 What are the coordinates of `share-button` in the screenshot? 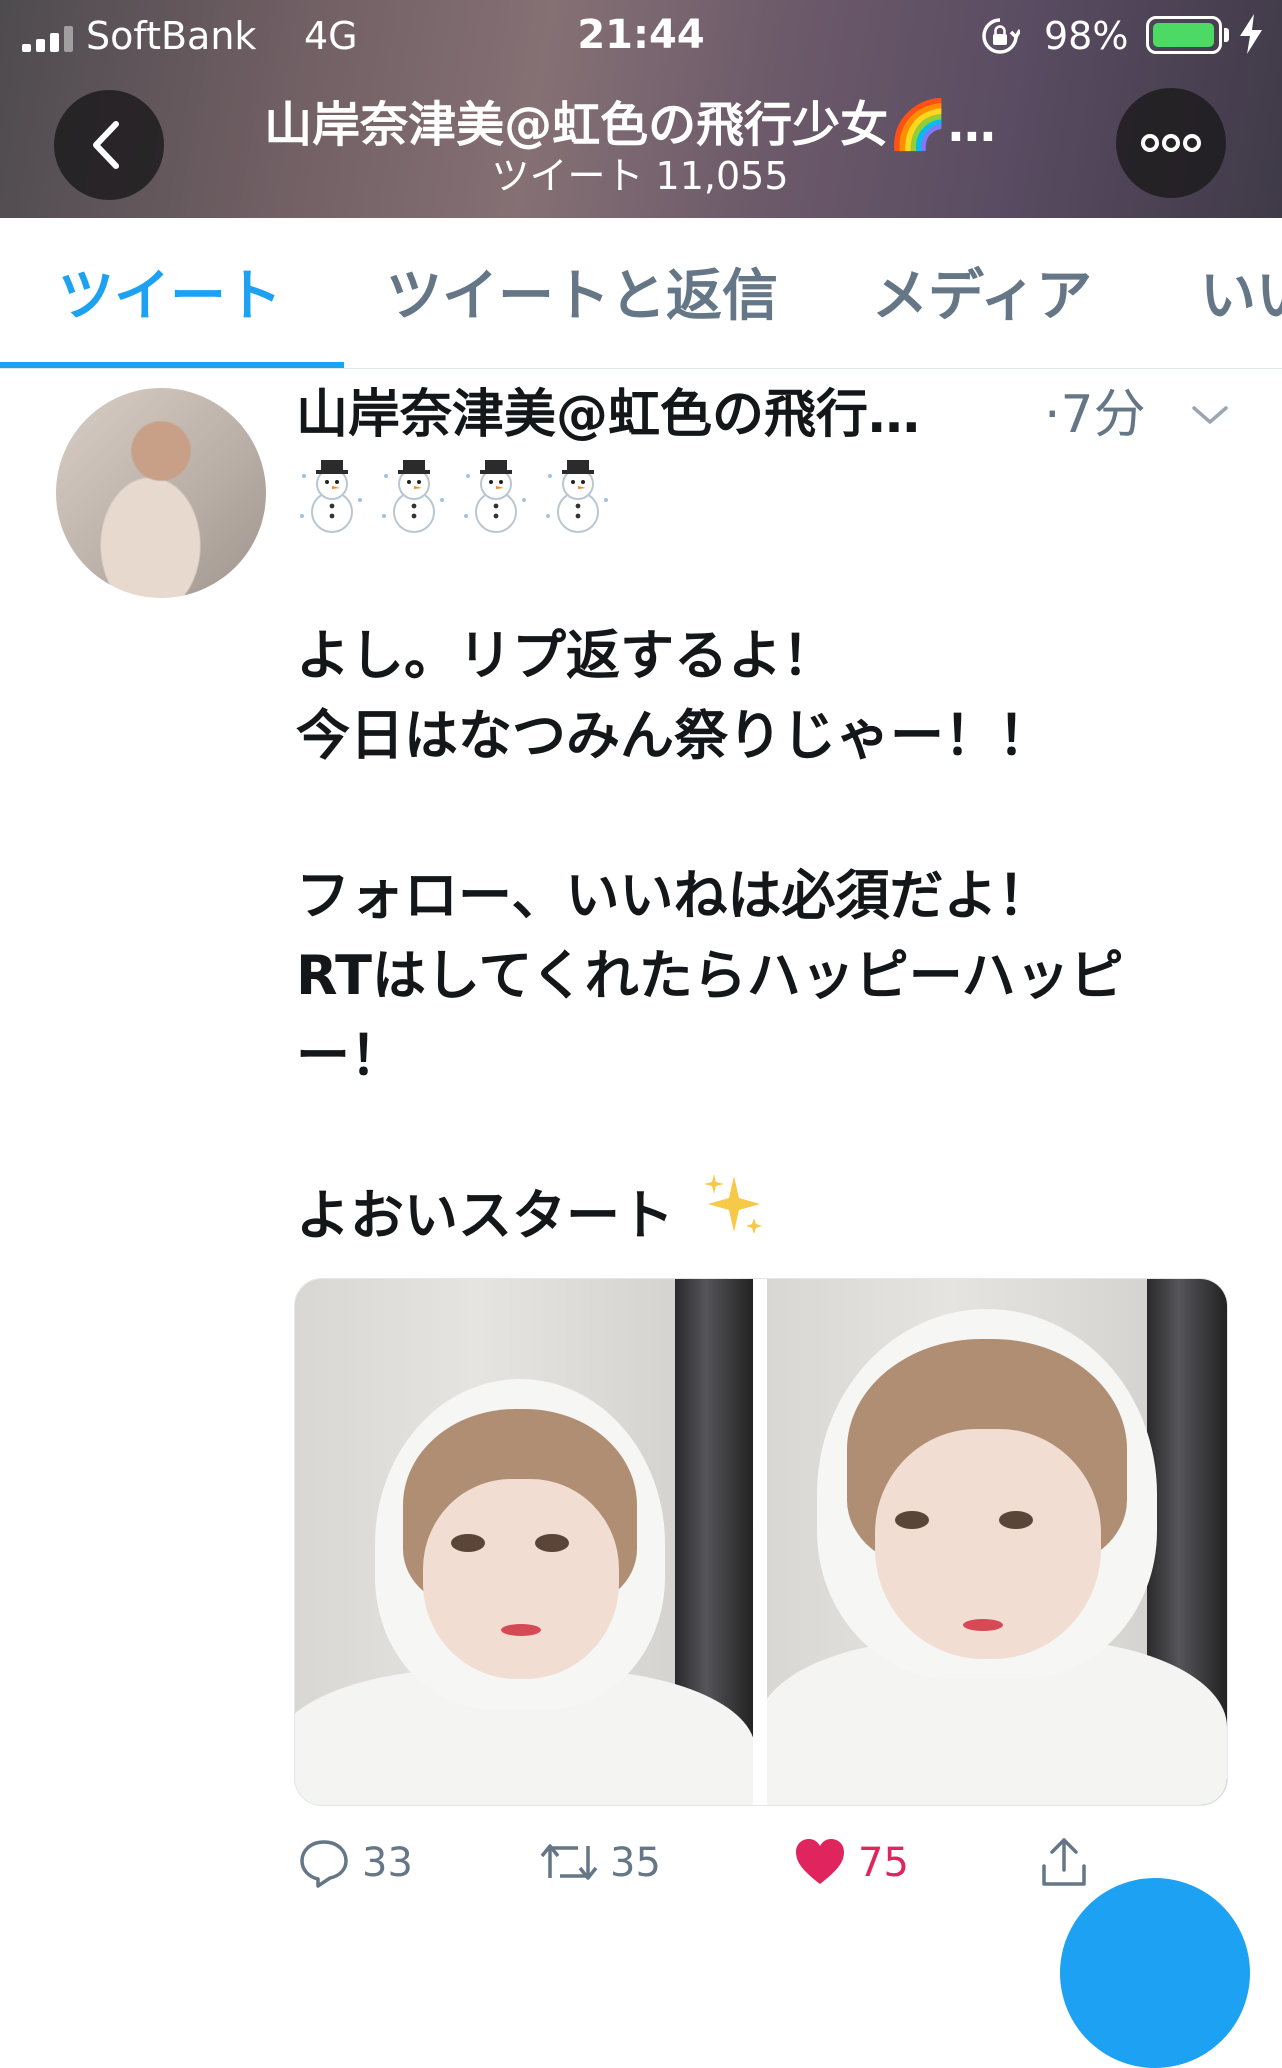 It's located at (1064, 1863).